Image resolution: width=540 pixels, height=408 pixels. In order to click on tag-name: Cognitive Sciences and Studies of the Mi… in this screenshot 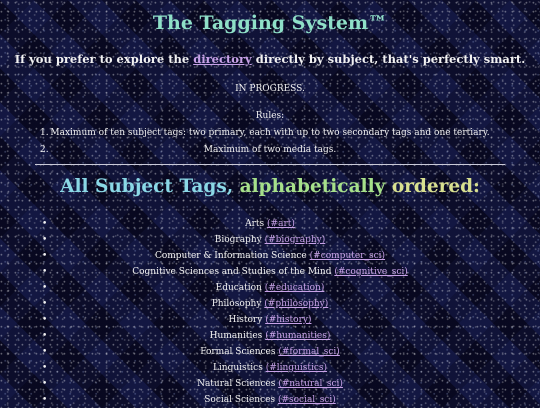, I will do `click(232, 272)`.